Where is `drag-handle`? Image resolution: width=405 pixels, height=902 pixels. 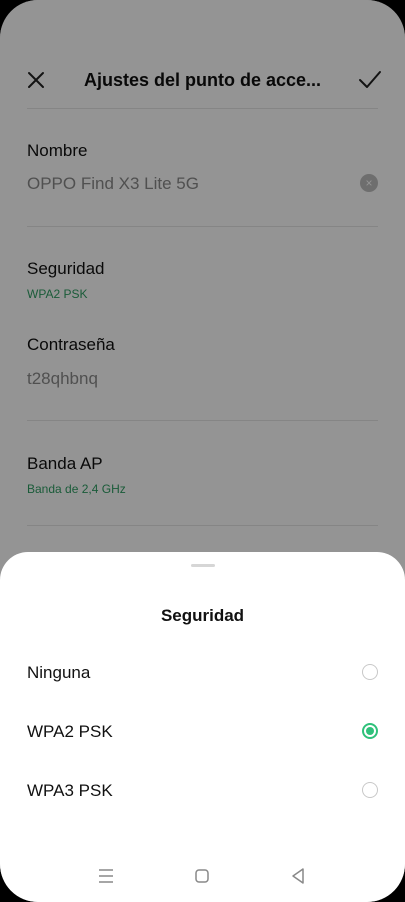 drag-handle is located at coordinates (203, 565).